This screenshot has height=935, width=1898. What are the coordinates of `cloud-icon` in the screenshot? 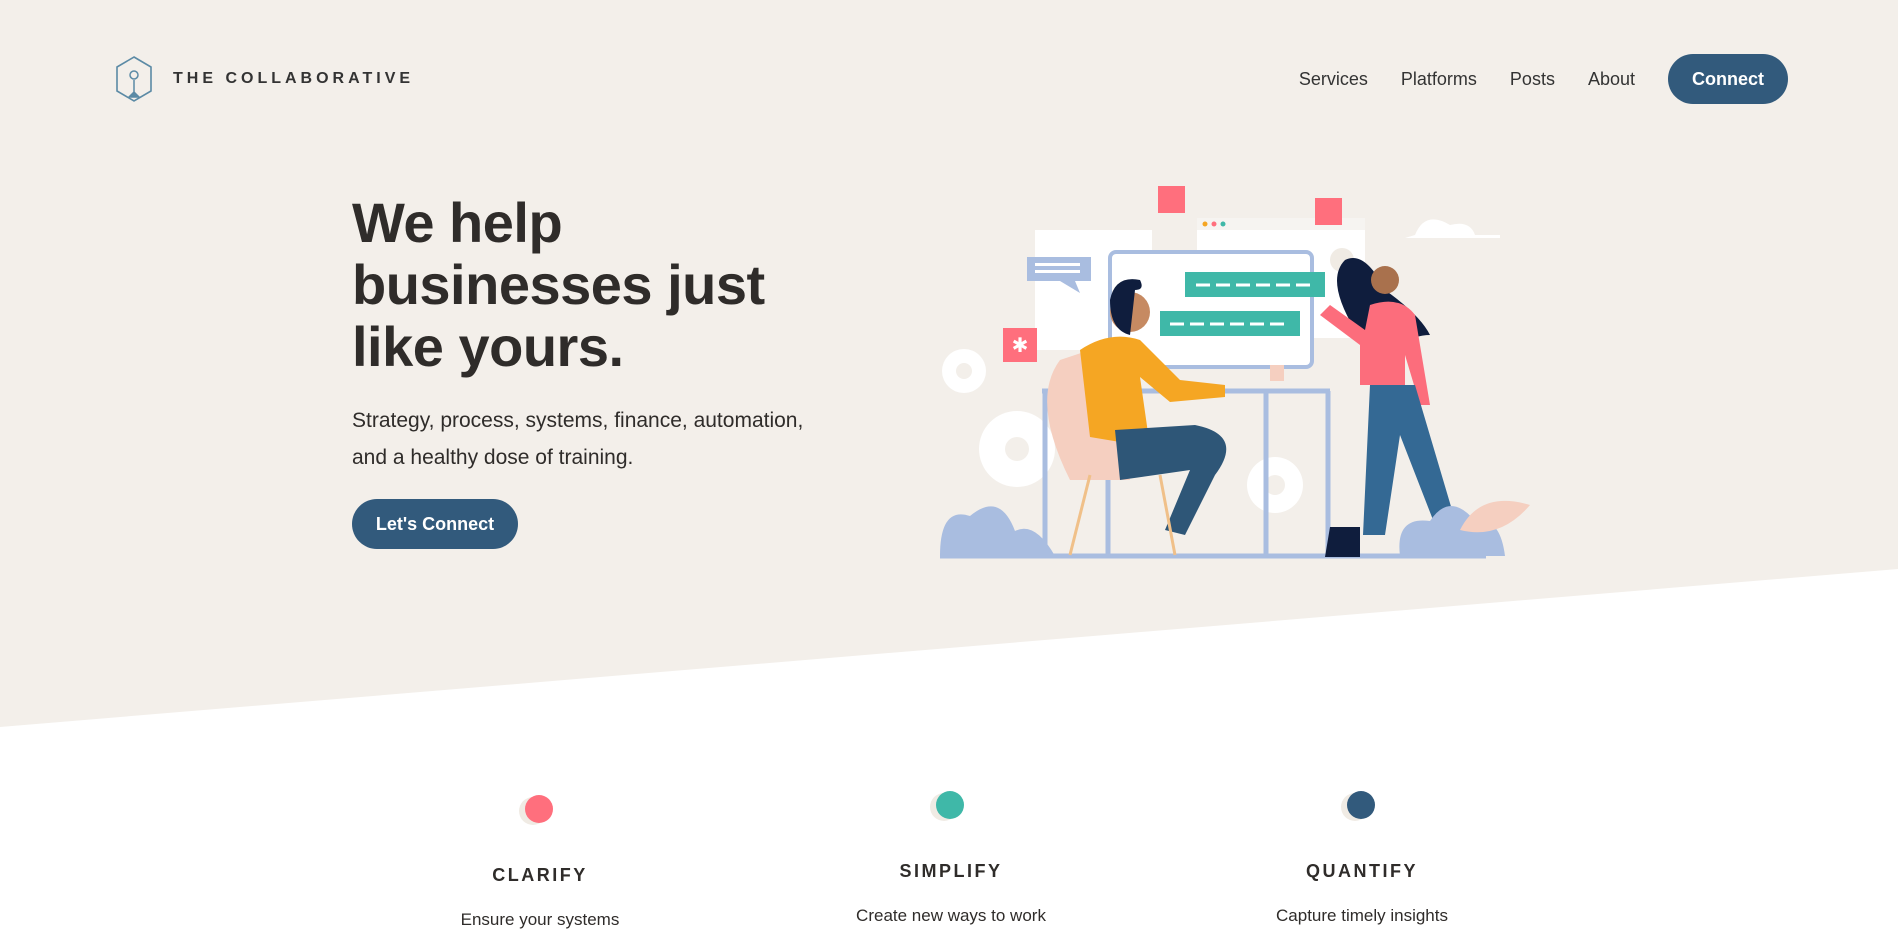 It's located at (1452, 228).